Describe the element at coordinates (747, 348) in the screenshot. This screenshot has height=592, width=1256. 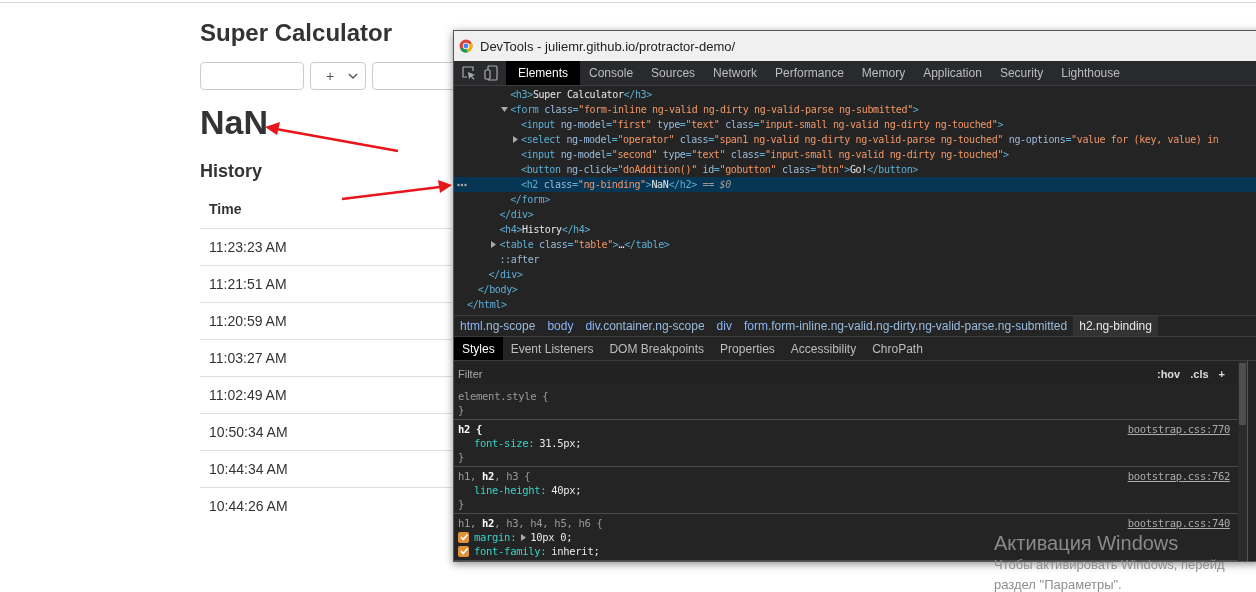
I see `panel-tab: Properties` at that location.